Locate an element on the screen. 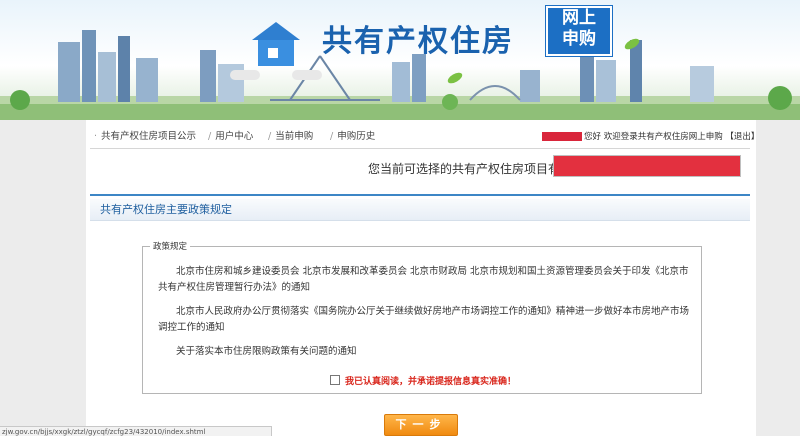 The width and height of the screenshot is (800, 436). section-title: 共有产权住房主要政策规定 is located at coordinates (420, 210).